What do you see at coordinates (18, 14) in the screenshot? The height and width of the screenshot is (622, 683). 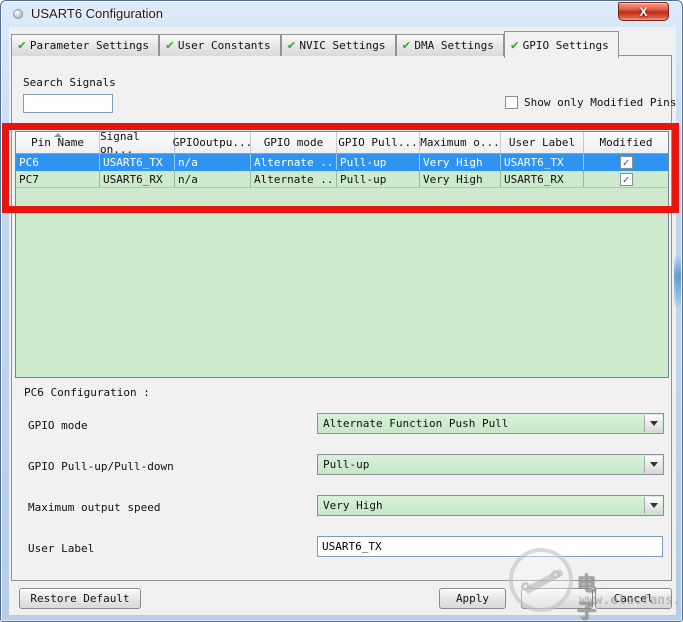 I see `app-icon` at bounding box center [18, 14].